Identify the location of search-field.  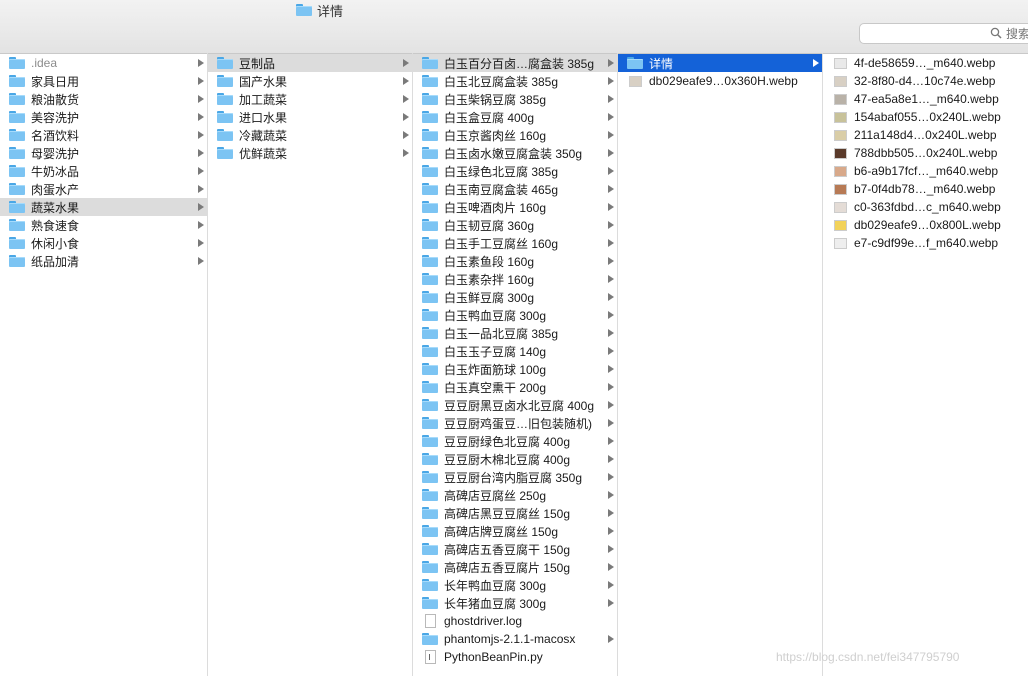
(943, 33).